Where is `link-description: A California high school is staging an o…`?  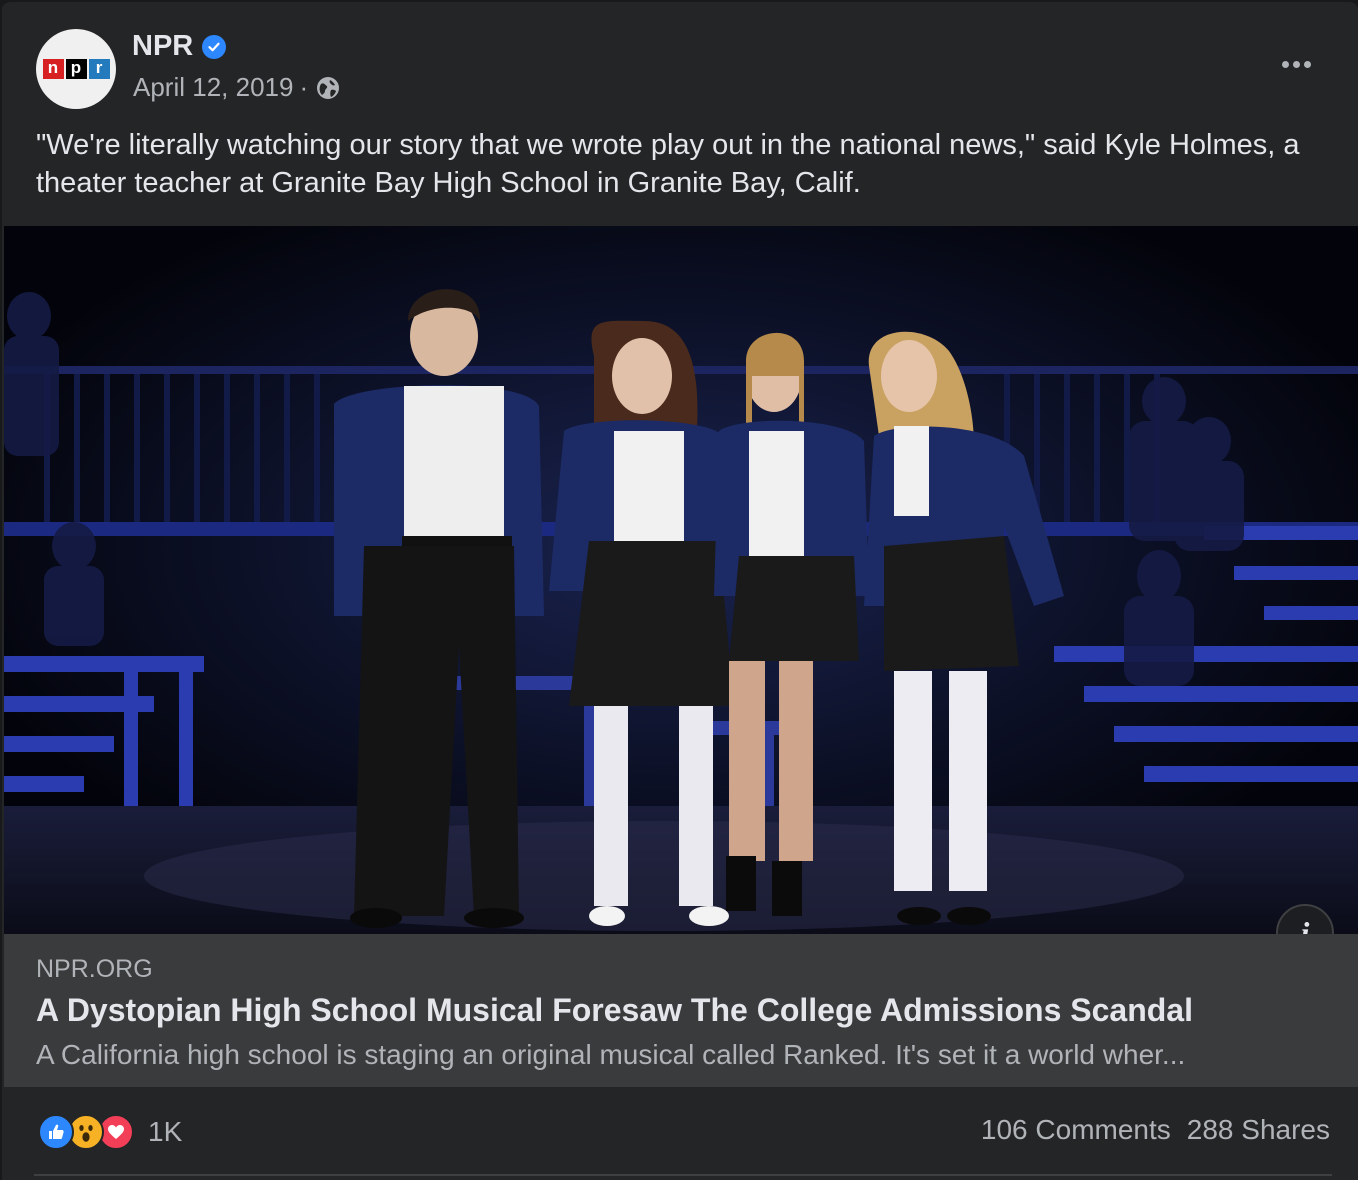
link-description: A California high school is staging an o… is located at coordinates (611, 1054).